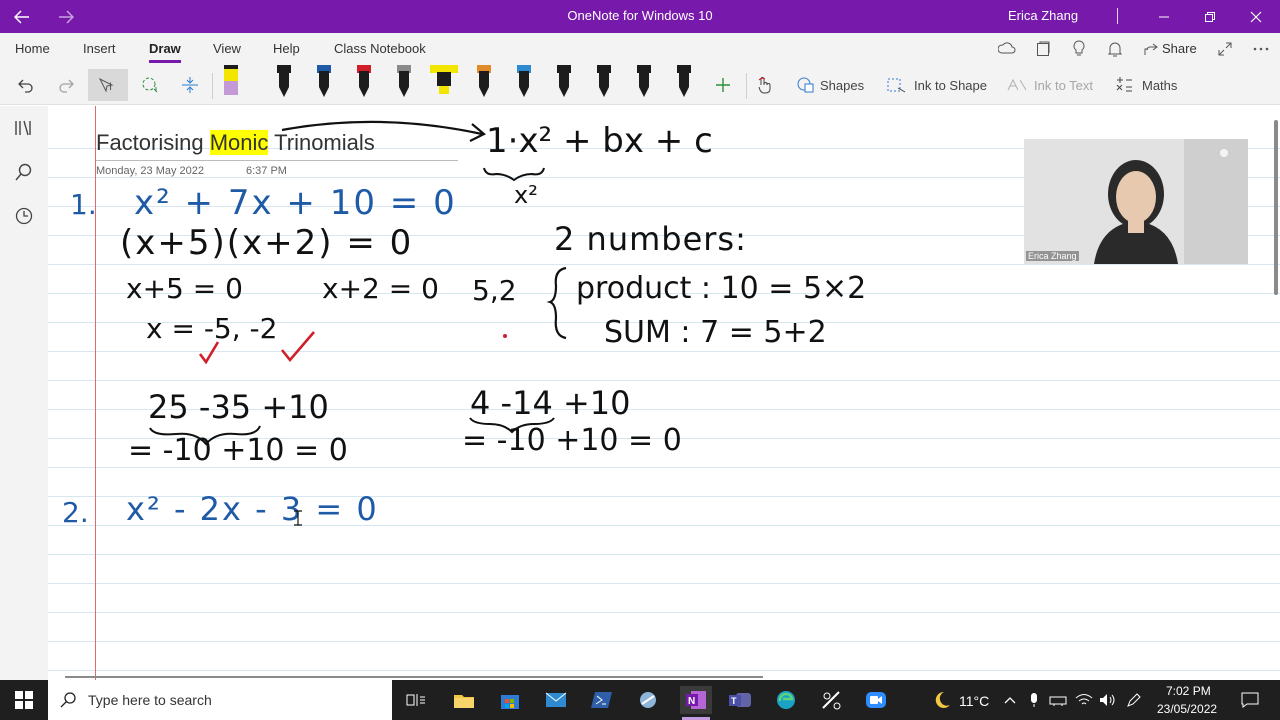  I want to click on svg-text: N, so click(691, 701).